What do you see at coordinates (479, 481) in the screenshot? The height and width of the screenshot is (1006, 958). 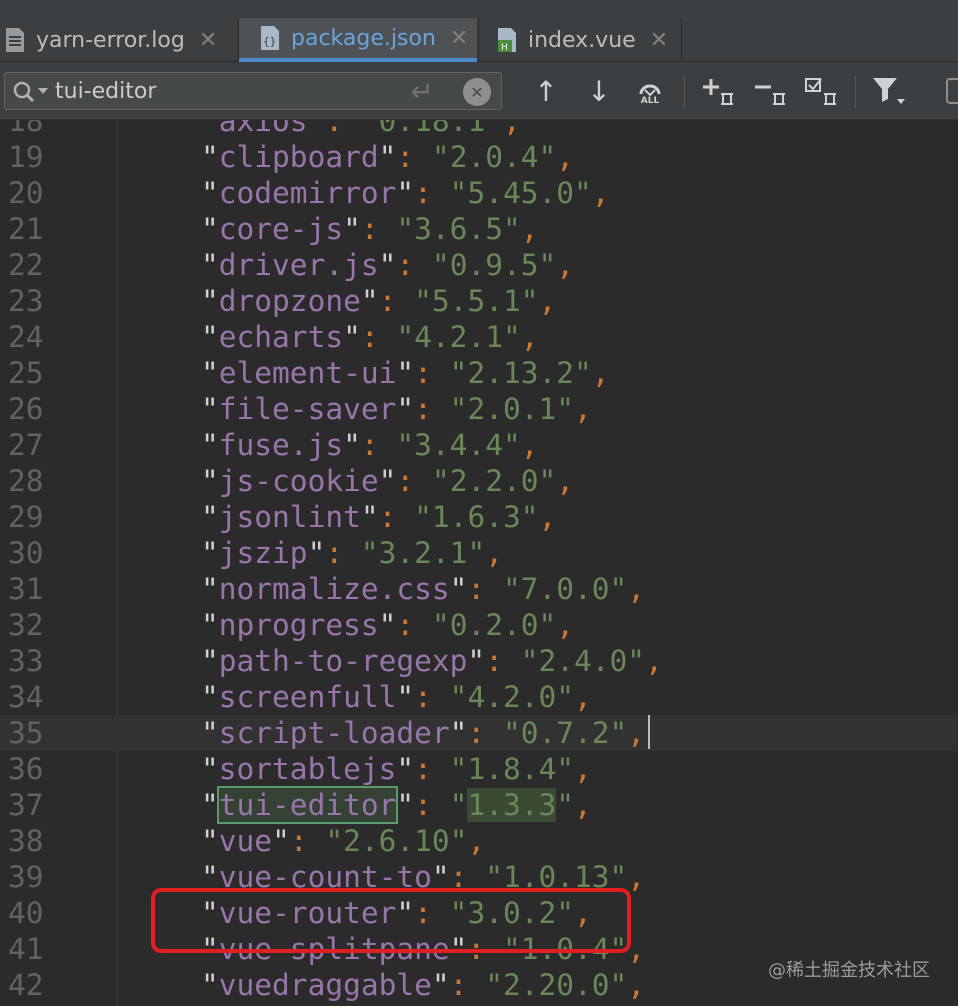 I see `code-line: 28 "js-cookie": "2.2.0",` at bounding box center [479, 481].